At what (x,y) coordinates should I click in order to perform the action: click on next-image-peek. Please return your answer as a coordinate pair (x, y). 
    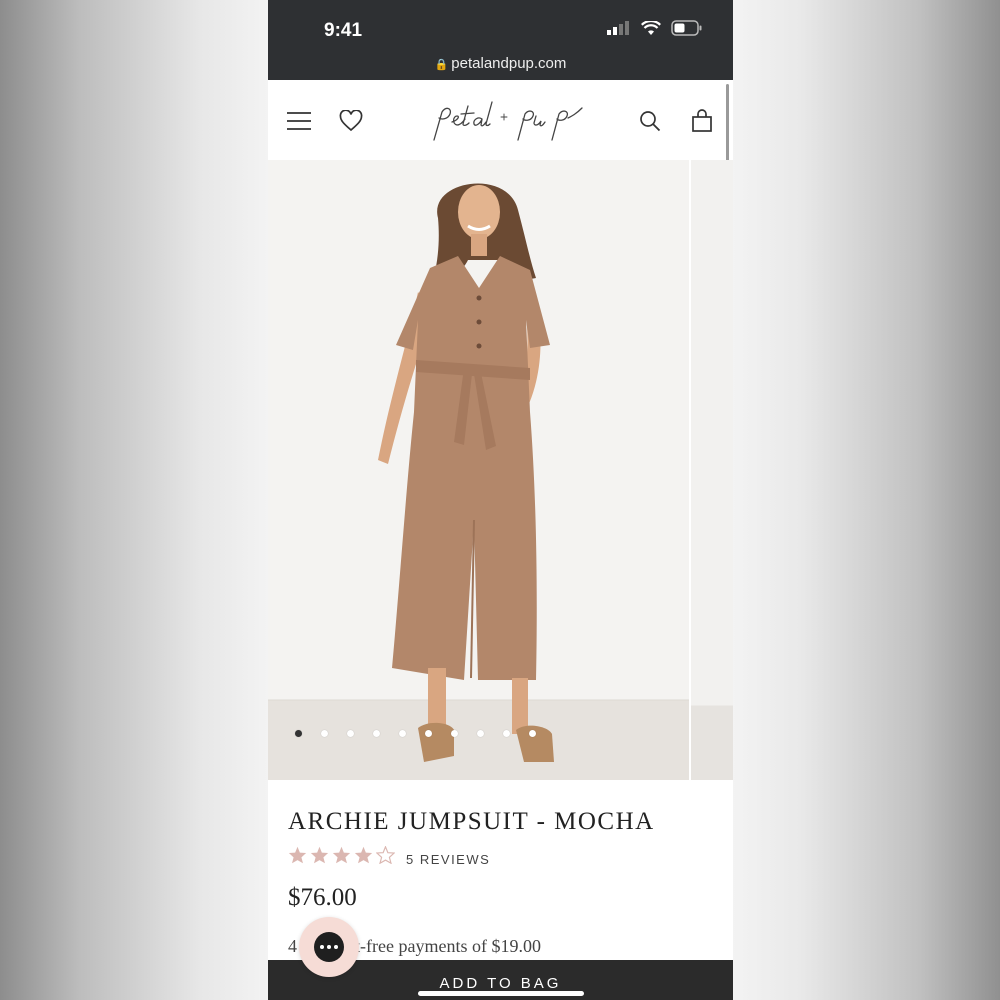
    Looking at the image, I should click on (711, 470).